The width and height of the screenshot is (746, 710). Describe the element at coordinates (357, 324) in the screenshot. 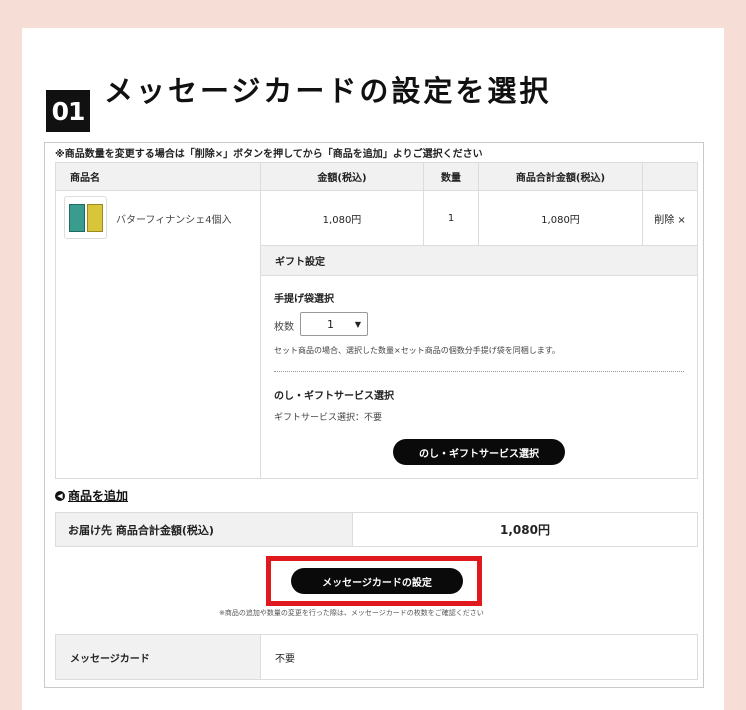

I see `chevron-down-icon: ▼` at that location.